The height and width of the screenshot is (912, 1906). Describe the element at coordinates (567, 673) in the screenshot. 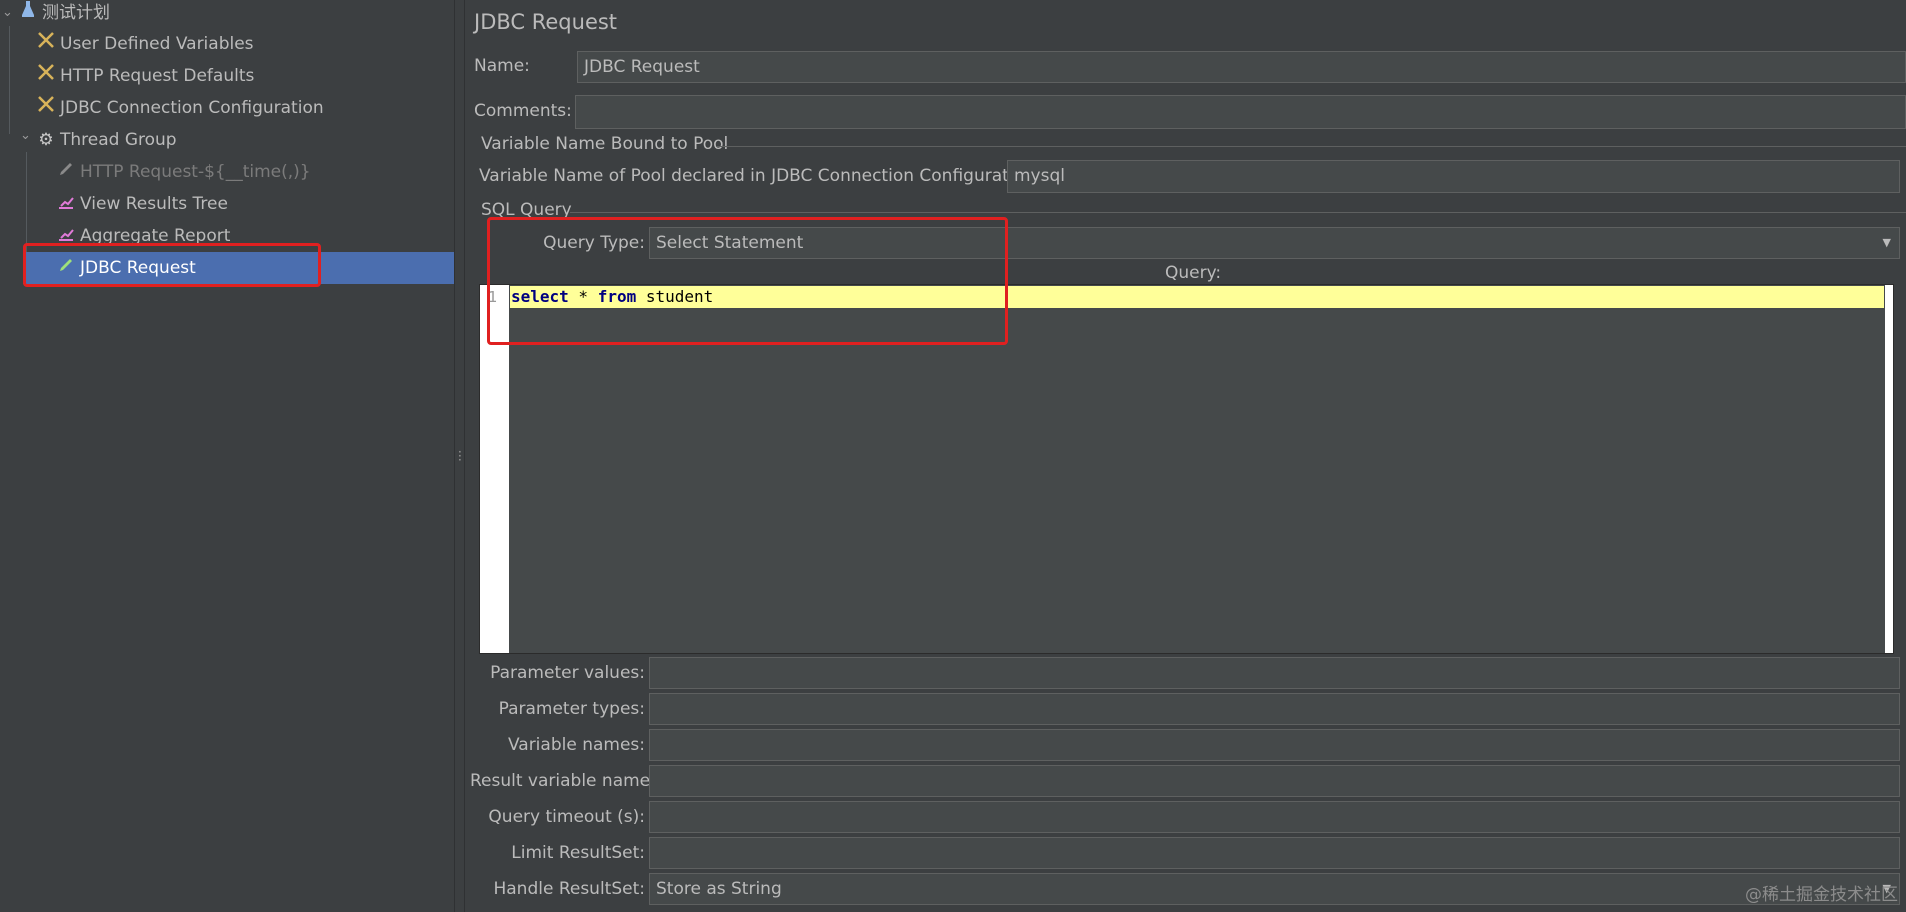

I see `param-values-label: Parameter values:` at that location.